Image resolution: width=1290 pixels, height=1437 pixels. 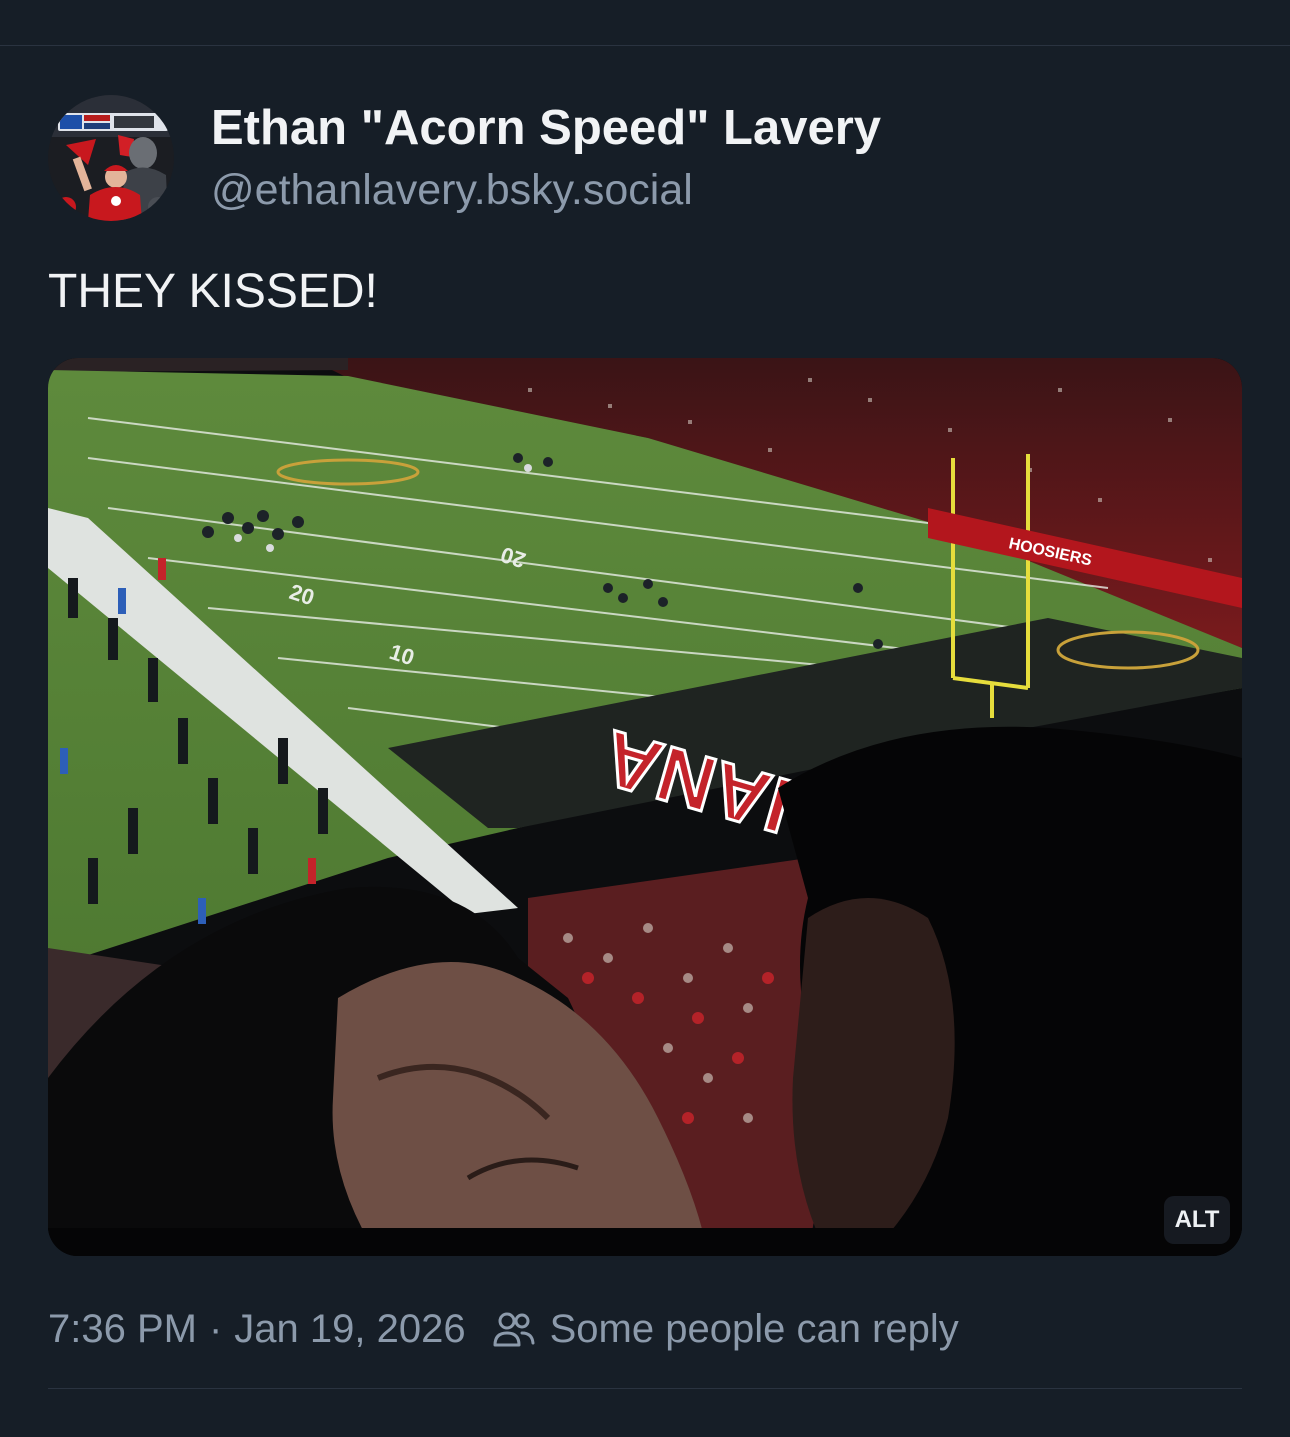 I want to click on avatar-photo-icon, so click(x=111, y=158).